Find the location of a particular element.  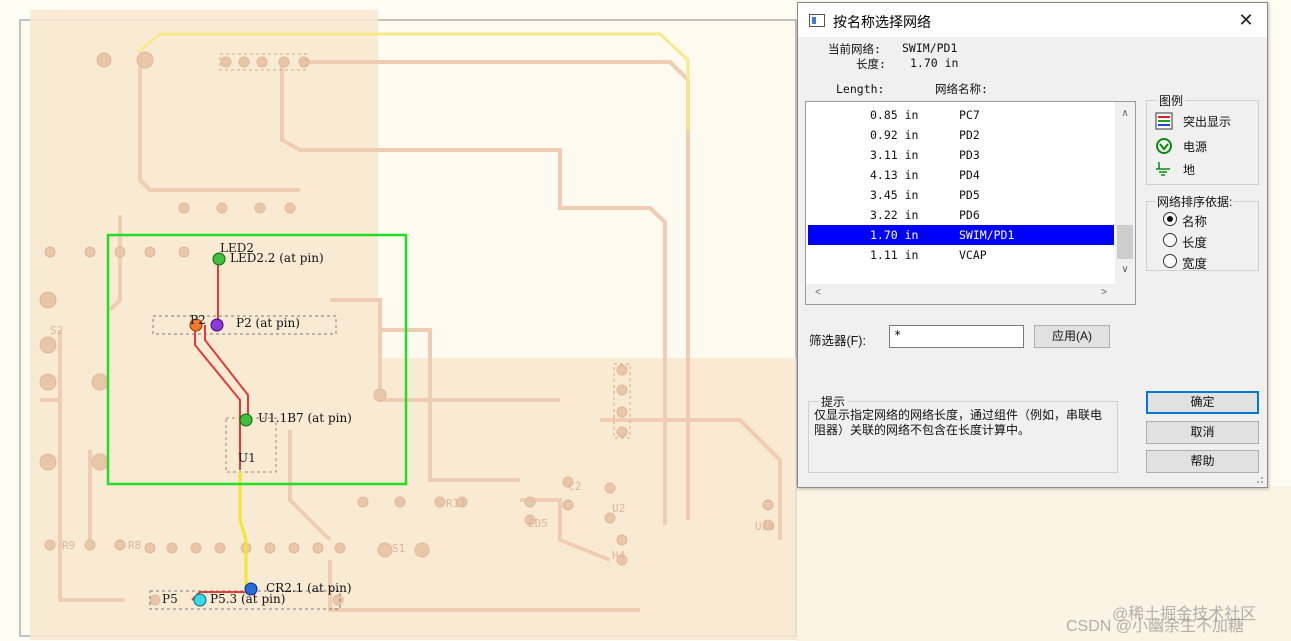

legend-title: 图例 is located at coordinates (1171, 100).